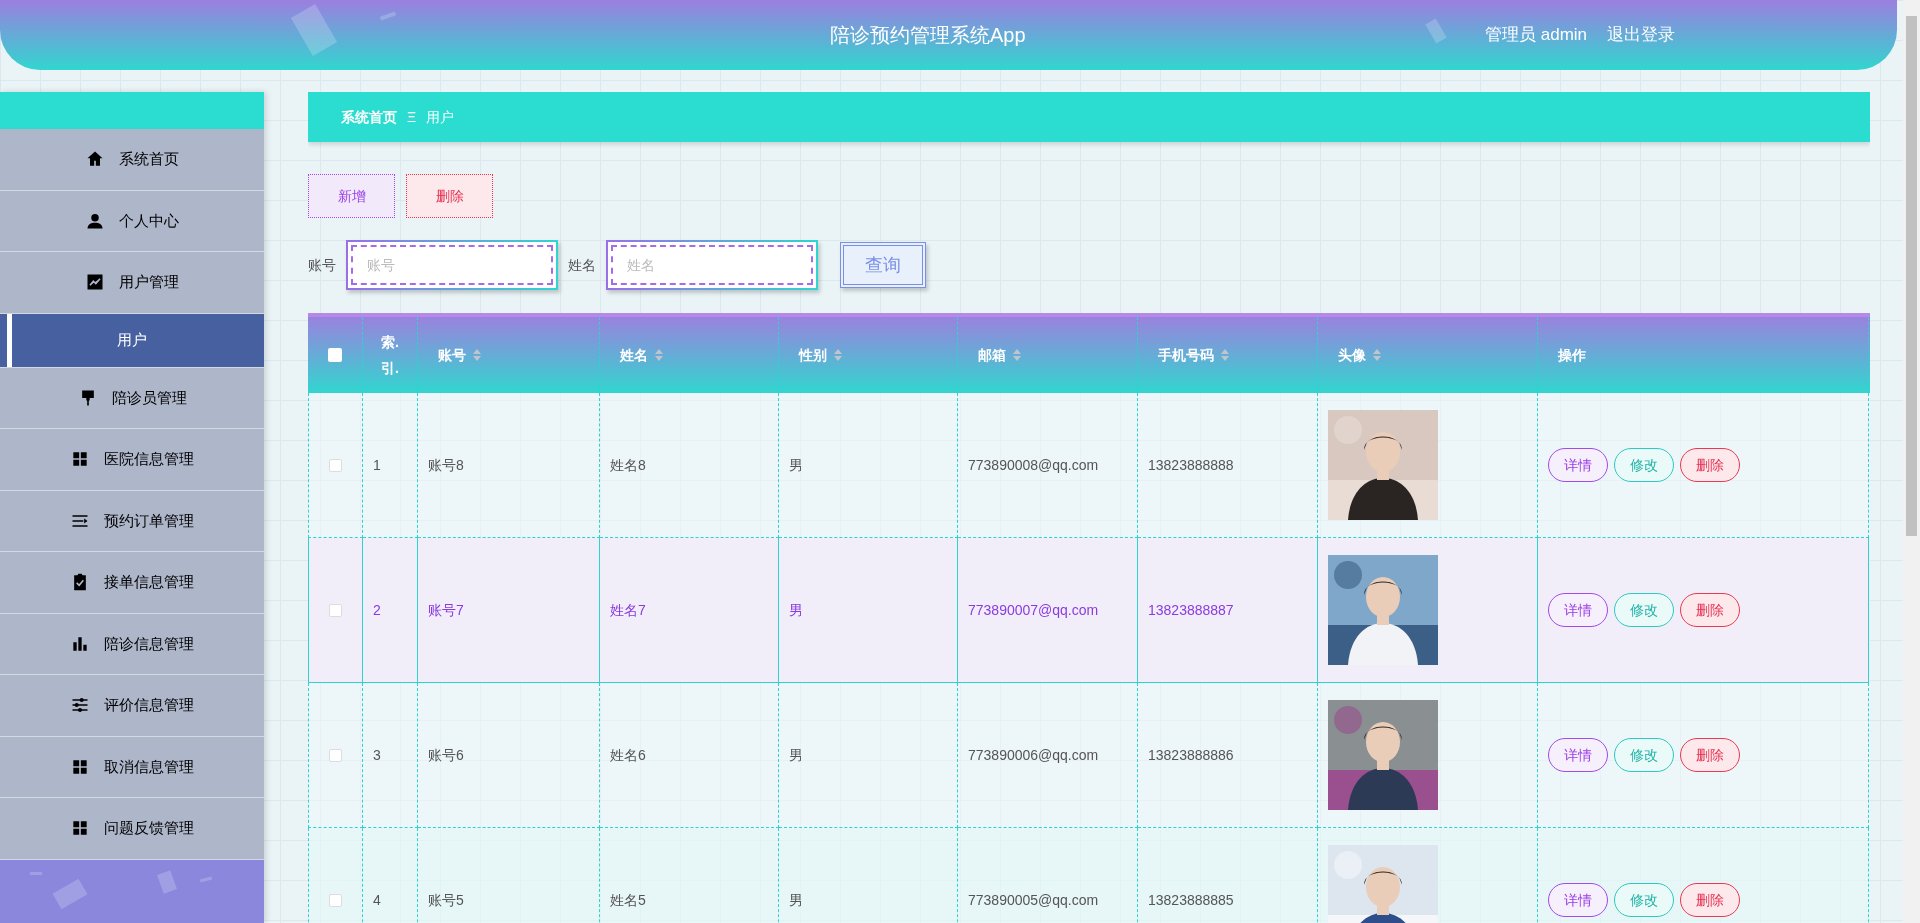 This screenshot has height=923, width=1920. What do you see at coordinates (628, 900) in the screenshot?
I see `table-cell-text: 姓名5` at bounding box center [628, 900].